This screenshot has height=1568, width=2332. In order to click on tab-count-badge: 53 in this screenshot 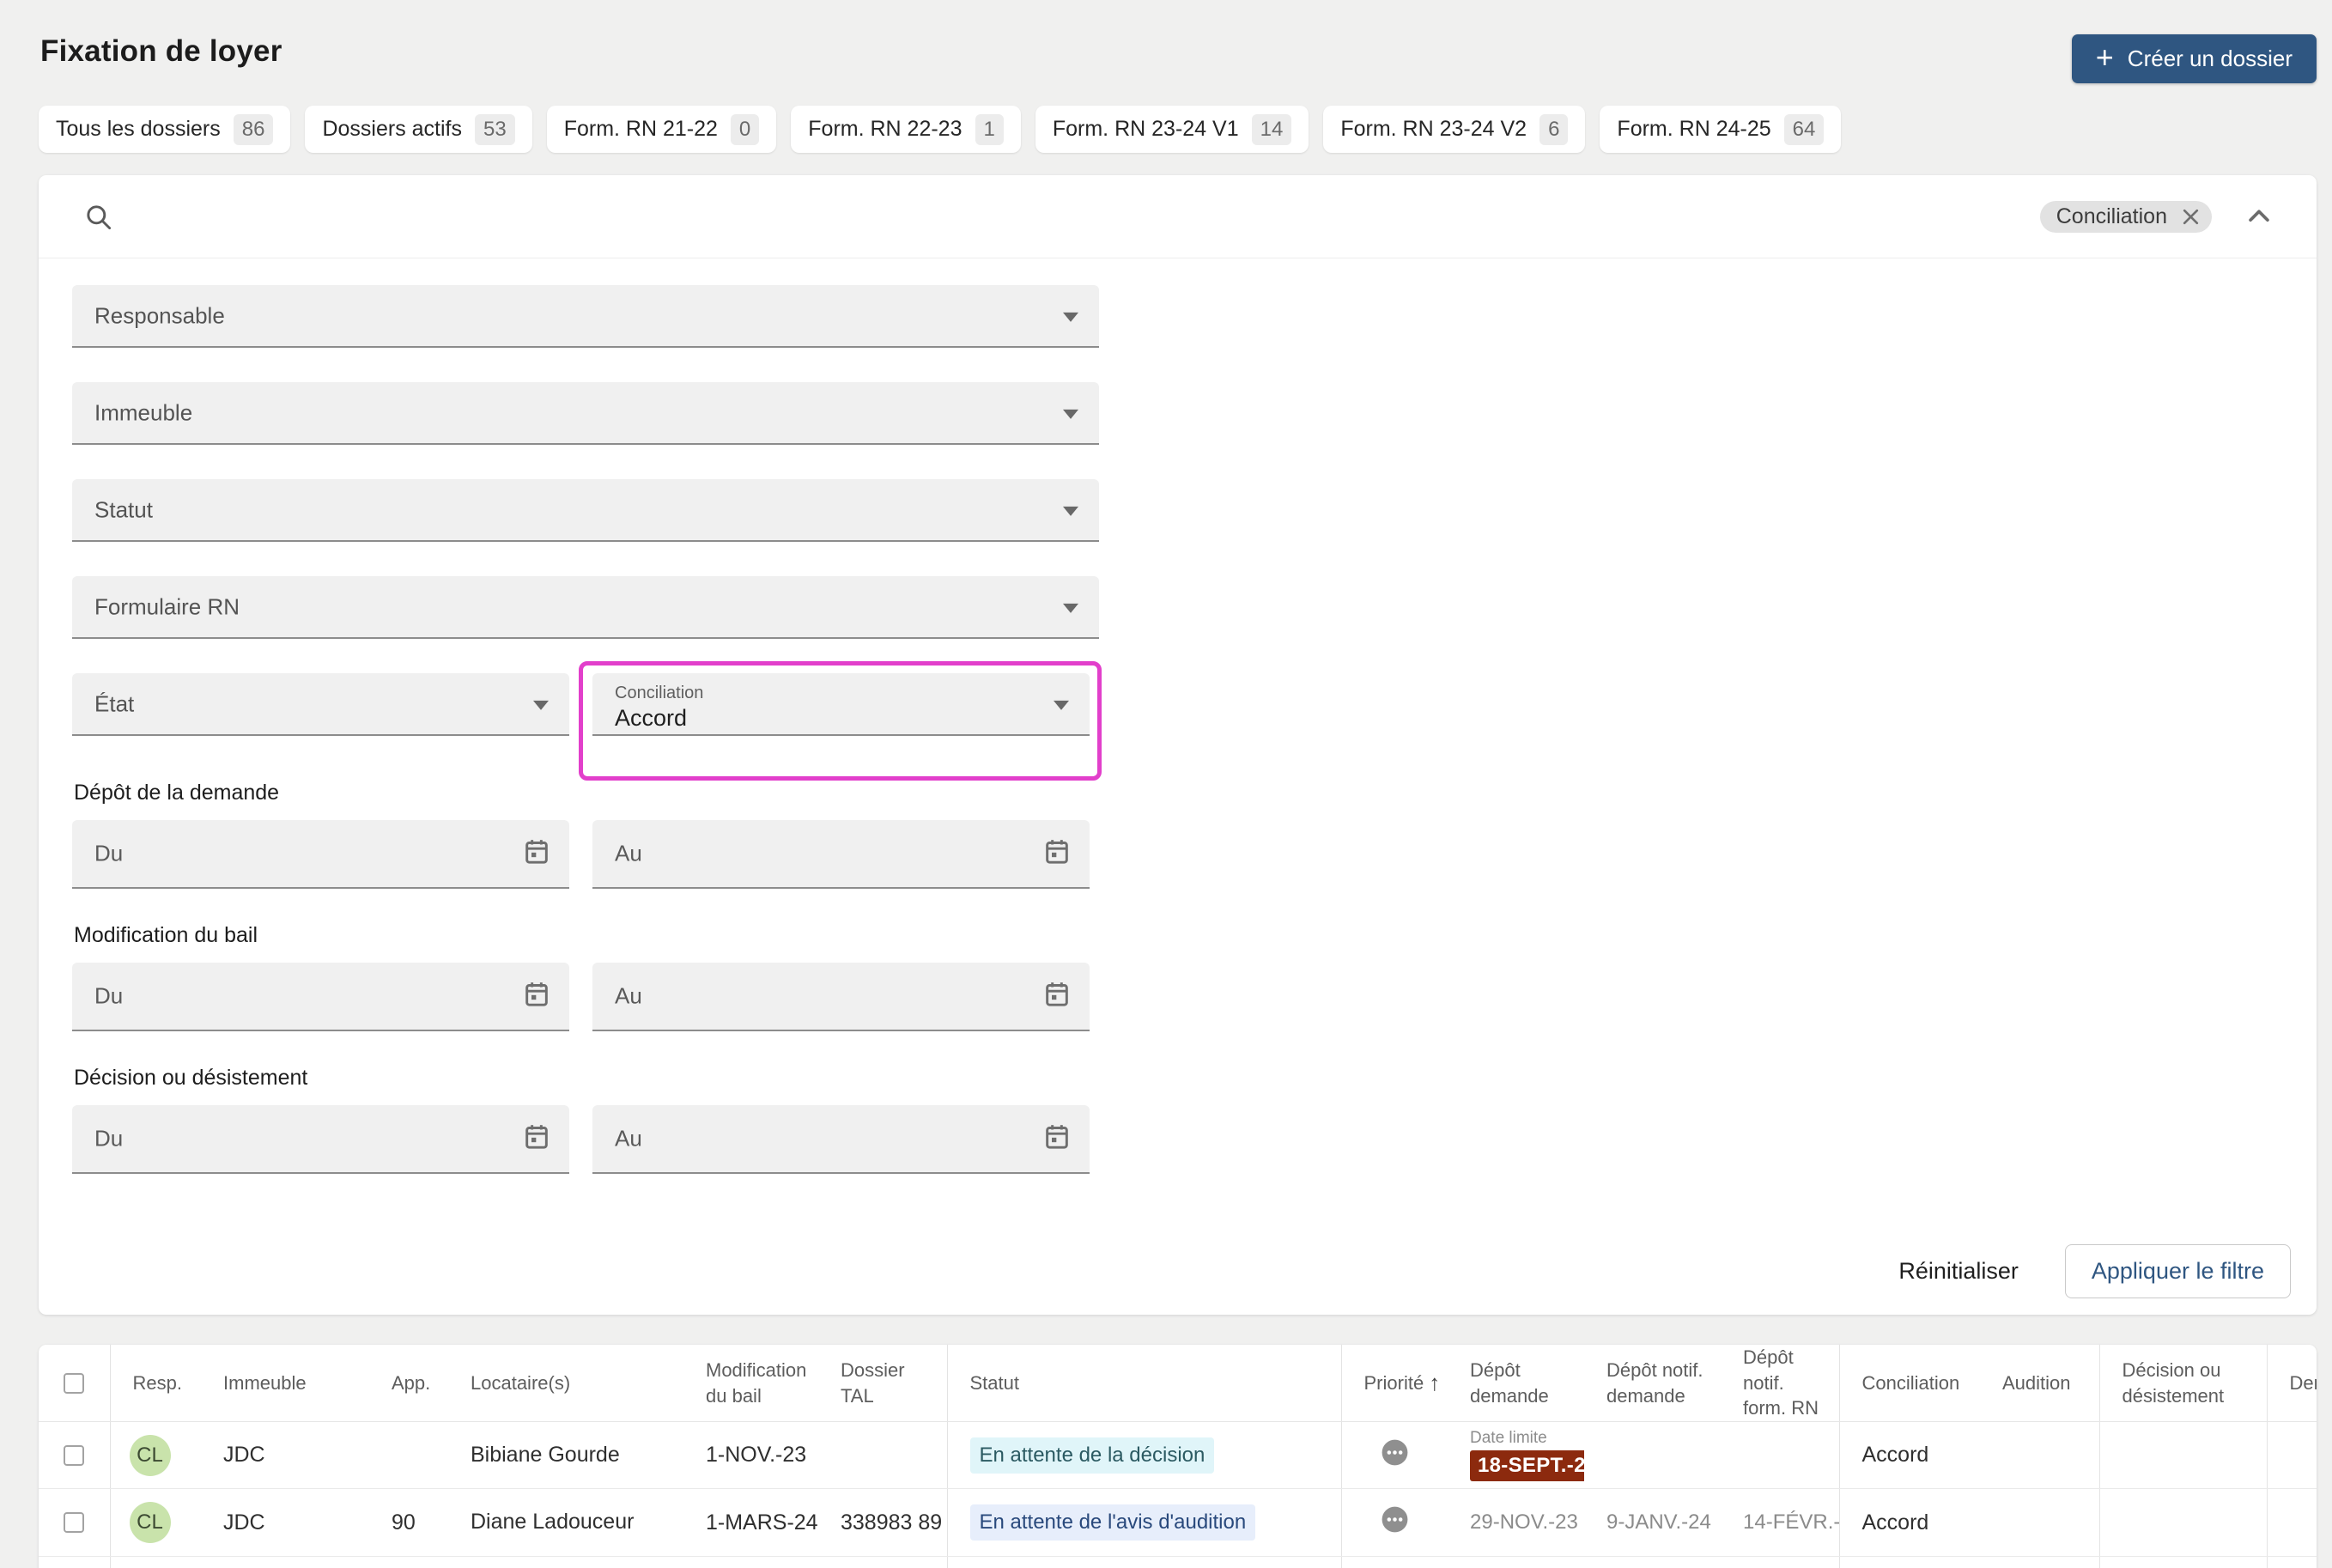, I will do `click(495, 129)`.